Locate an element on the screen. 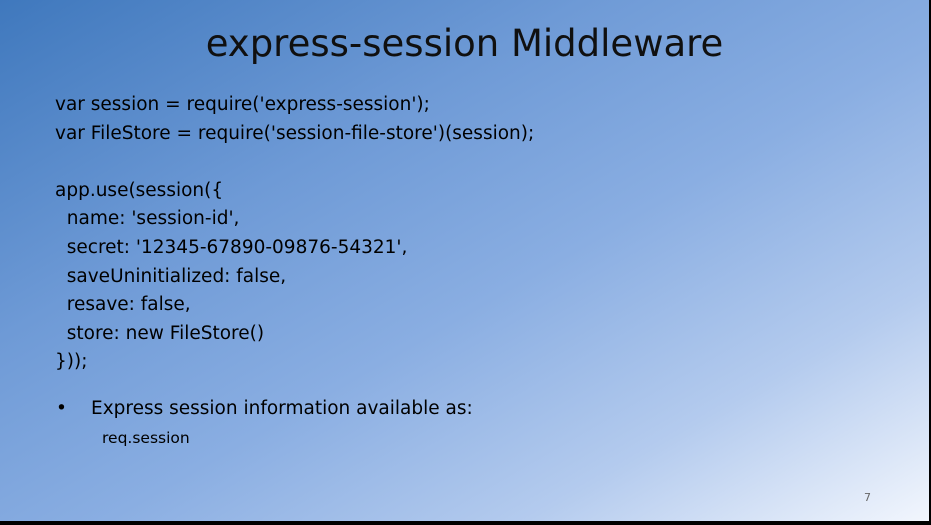  code-line: resave: false, is located at coordinates (123, 305).